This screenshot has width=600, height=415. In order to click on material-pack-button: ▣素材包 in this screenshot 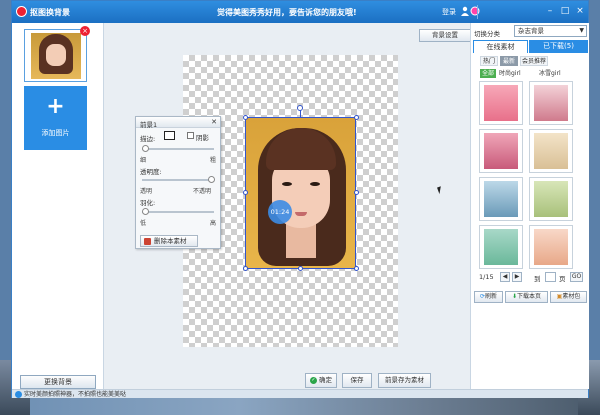, I will do `click(568, 297)`.